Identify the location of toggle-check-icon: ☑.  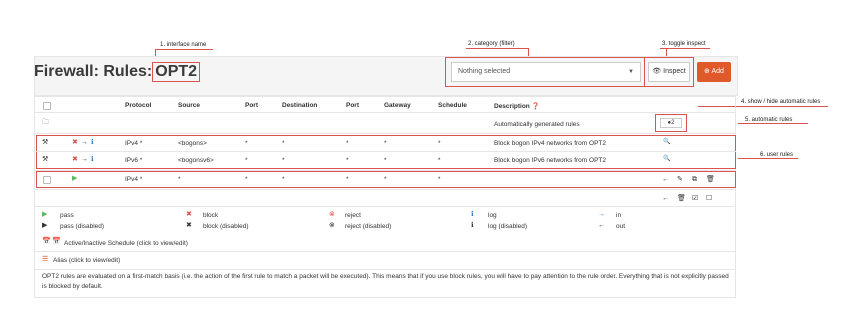
(695, 199).